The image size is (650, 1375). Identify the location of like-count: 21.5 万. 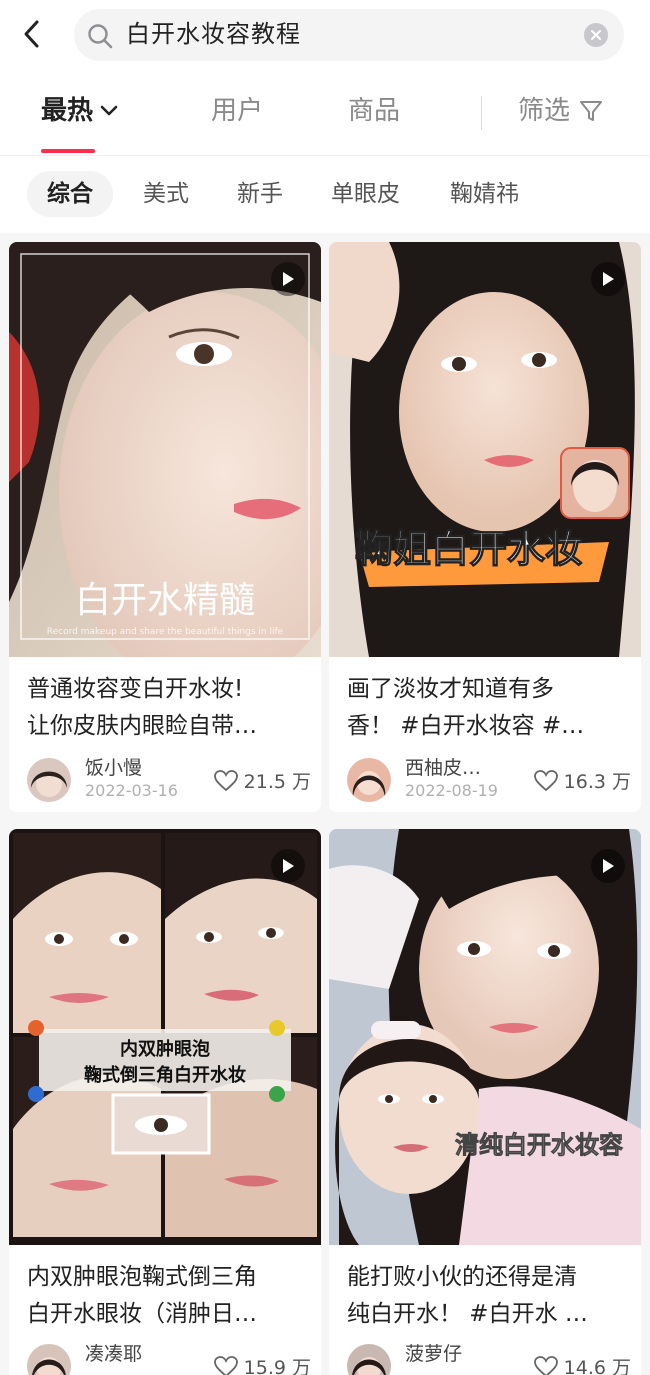
(277, 782).